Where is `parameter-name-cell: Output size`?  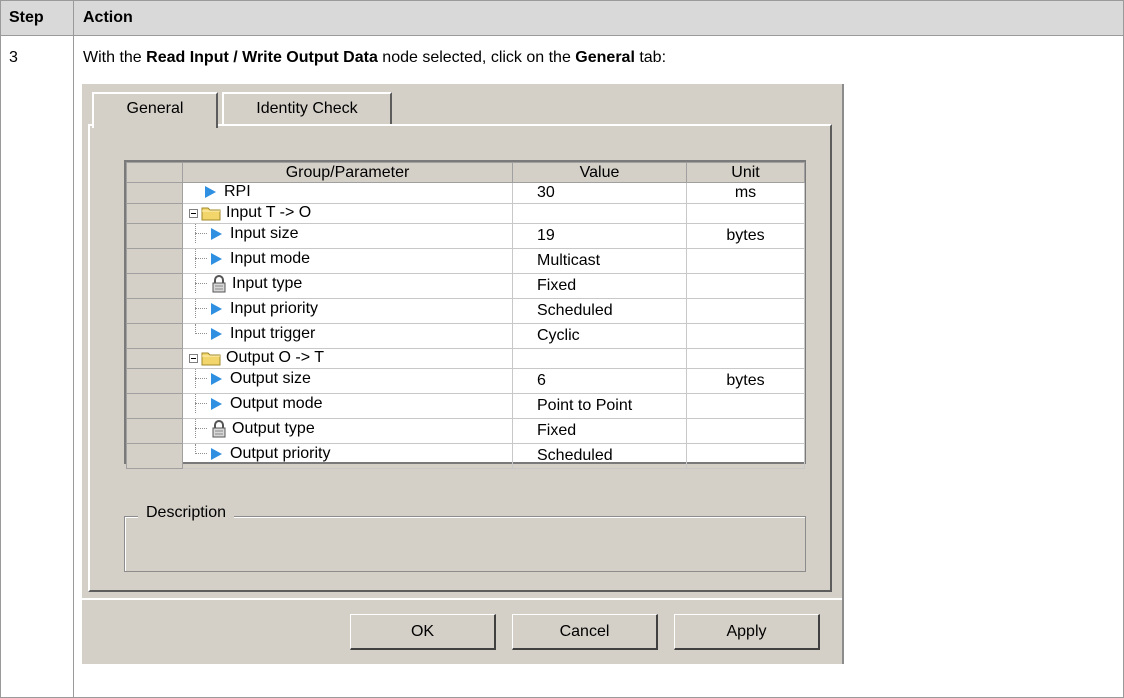 parameter-name-cell: Output size is located at coordinates (347, 381).